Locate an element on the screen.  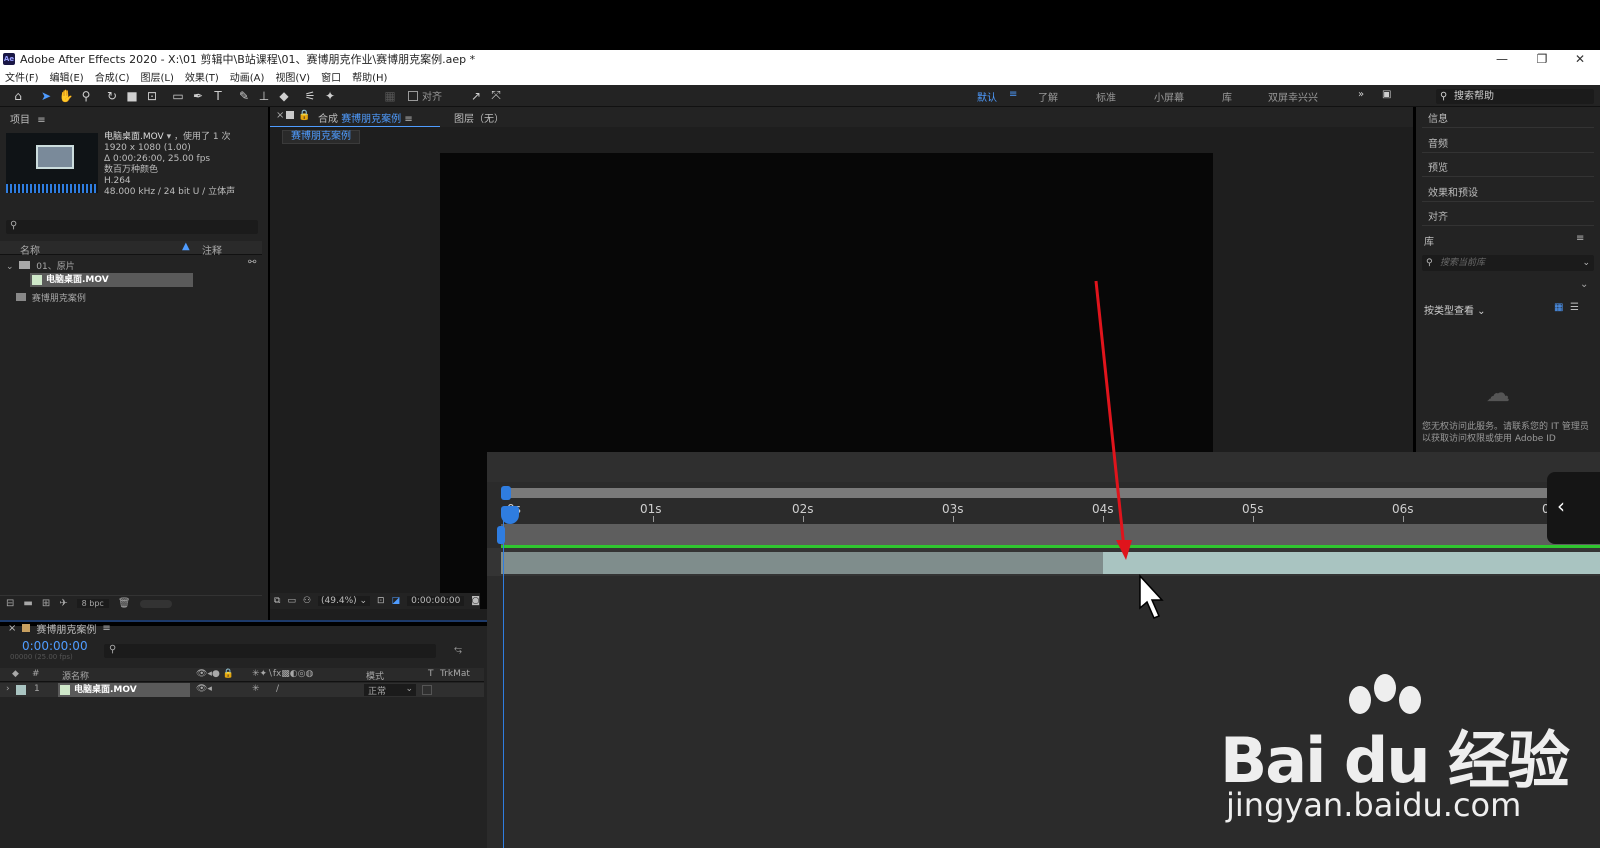
annotation-arrow-head is located at coordinates (1124, 550).